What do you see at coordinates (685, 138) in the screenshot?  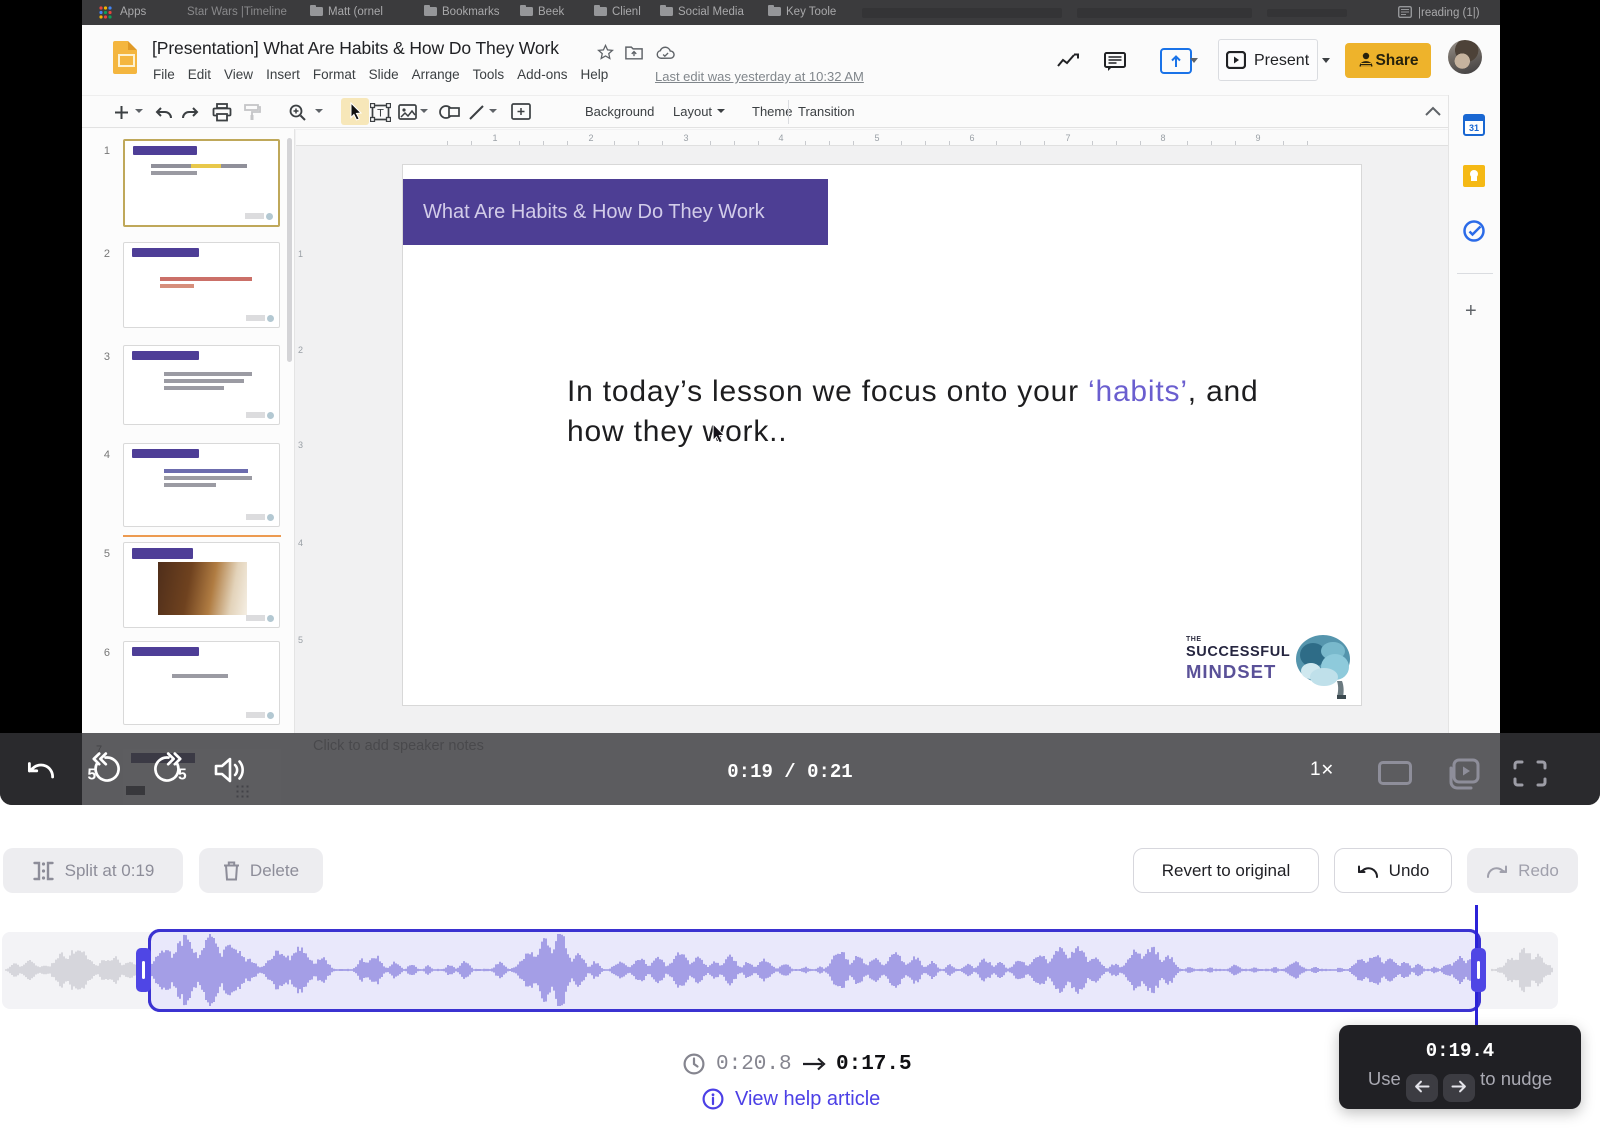 I see `svg-text: 3` at bounding box center [685, 138].